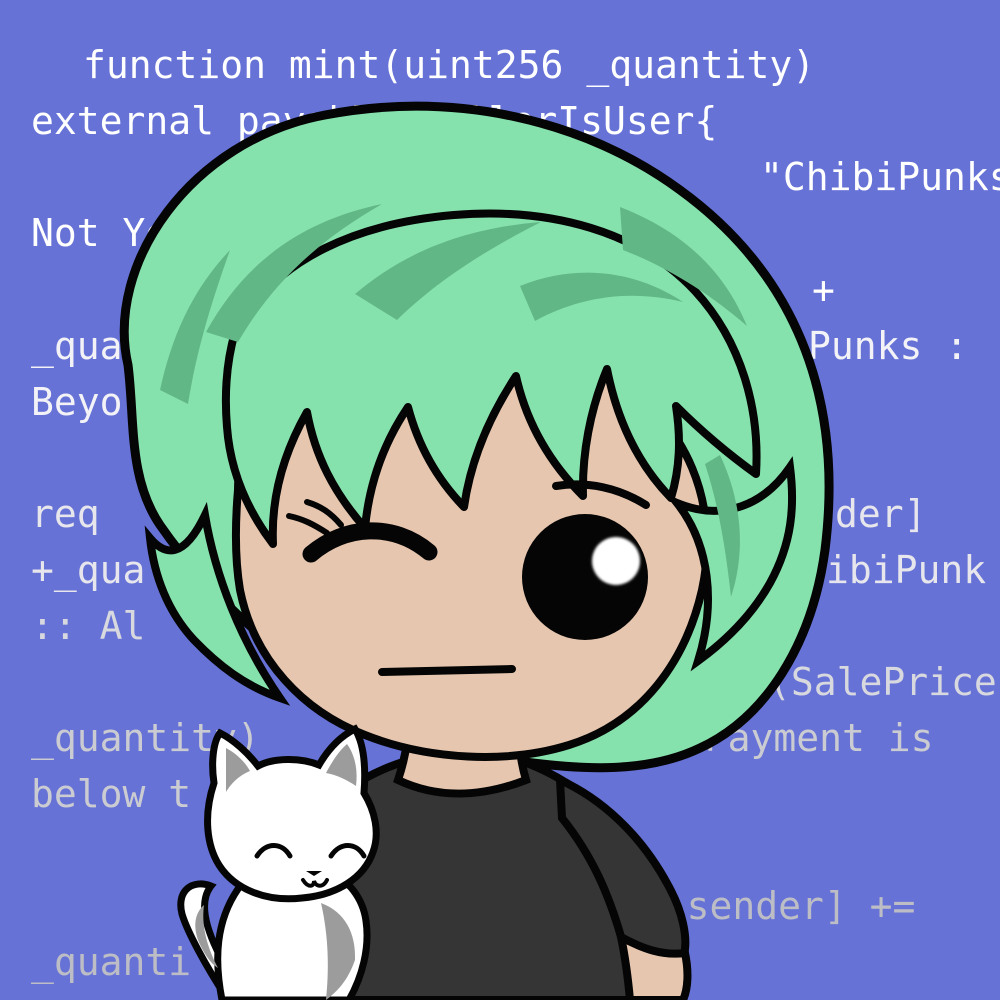 This screenshot has width=1000, height=1000. Describe the element at coordinates (616, 561) in the screenshot. I see `eye-highlight` at that location.